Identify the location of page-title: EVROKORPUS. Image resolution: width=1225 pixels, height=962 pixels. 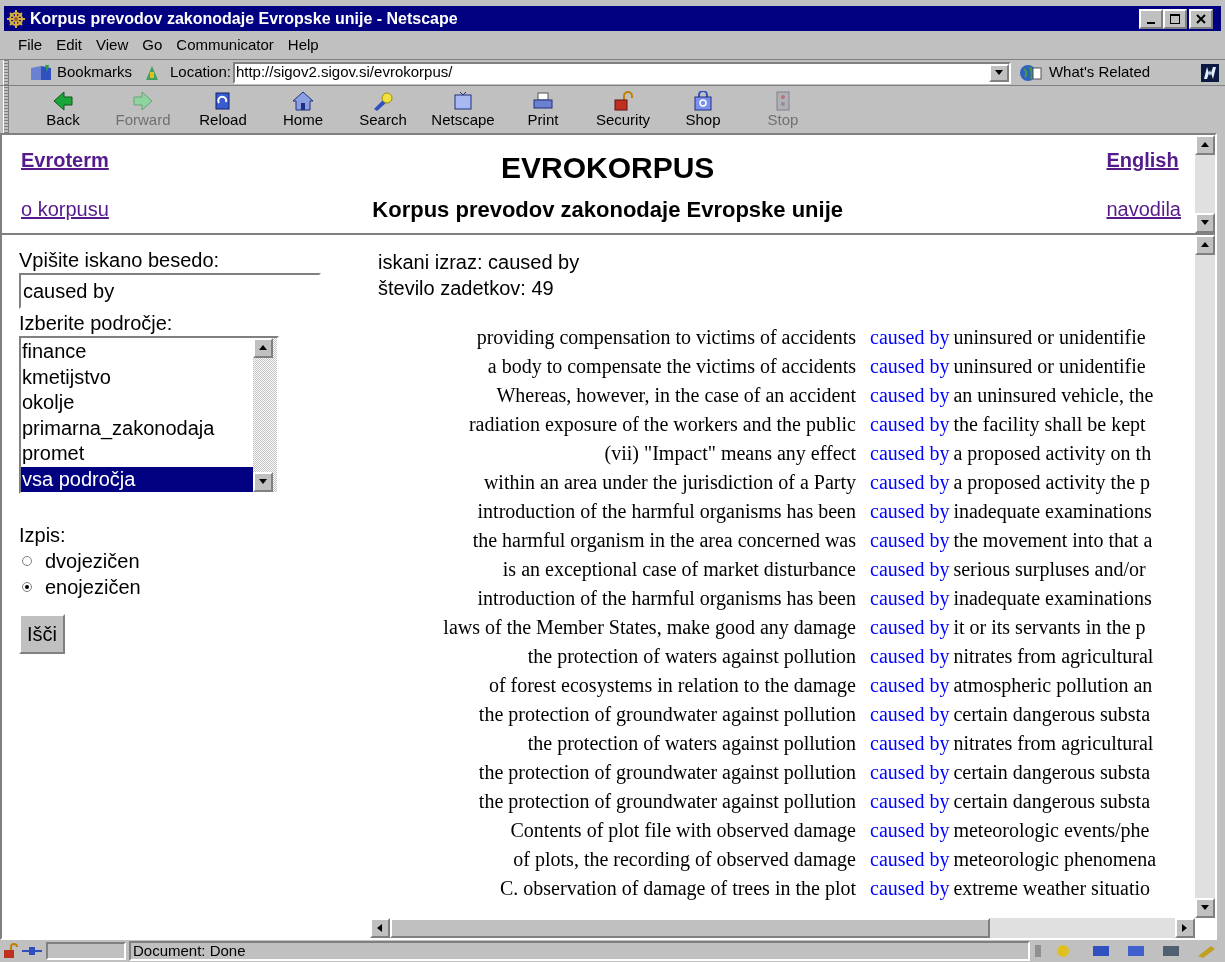
(607, 167).